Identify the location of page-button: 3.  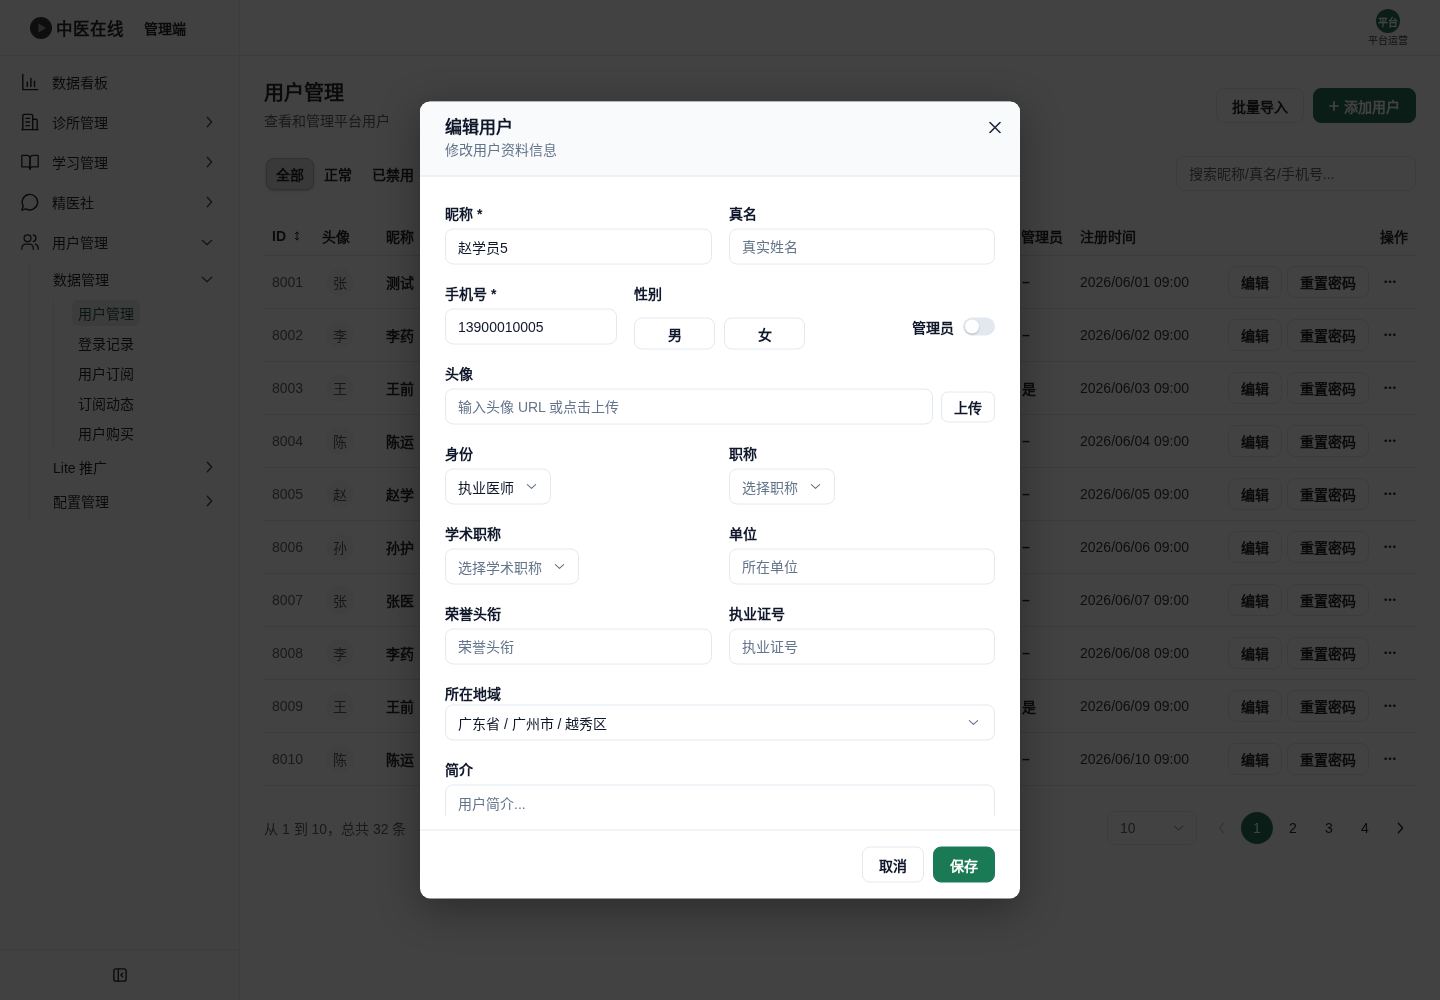
(1329, 828).